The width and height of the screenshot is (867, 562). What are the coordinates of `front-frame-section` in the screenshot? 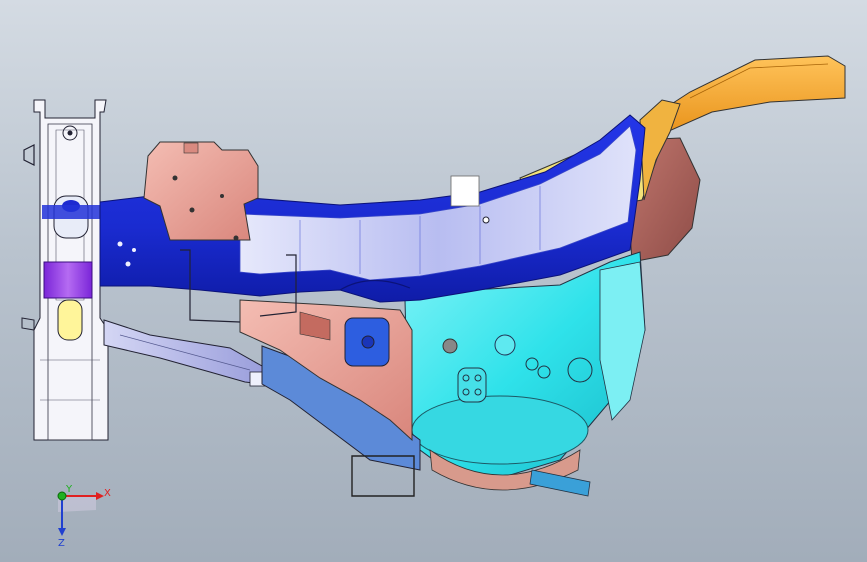 It's located at (65, 270).